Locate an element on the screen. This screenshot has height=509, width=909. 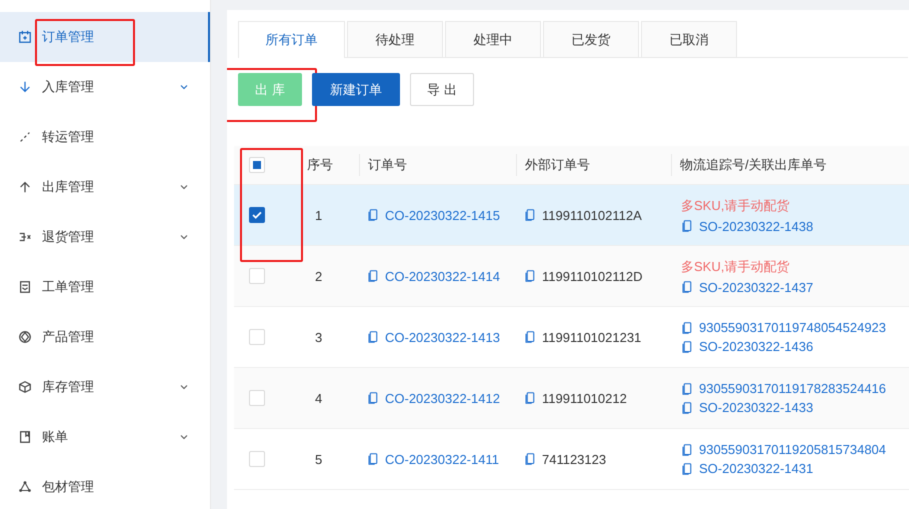
order-link: CO-20230322-1413 is located at coordinates (442, 337).